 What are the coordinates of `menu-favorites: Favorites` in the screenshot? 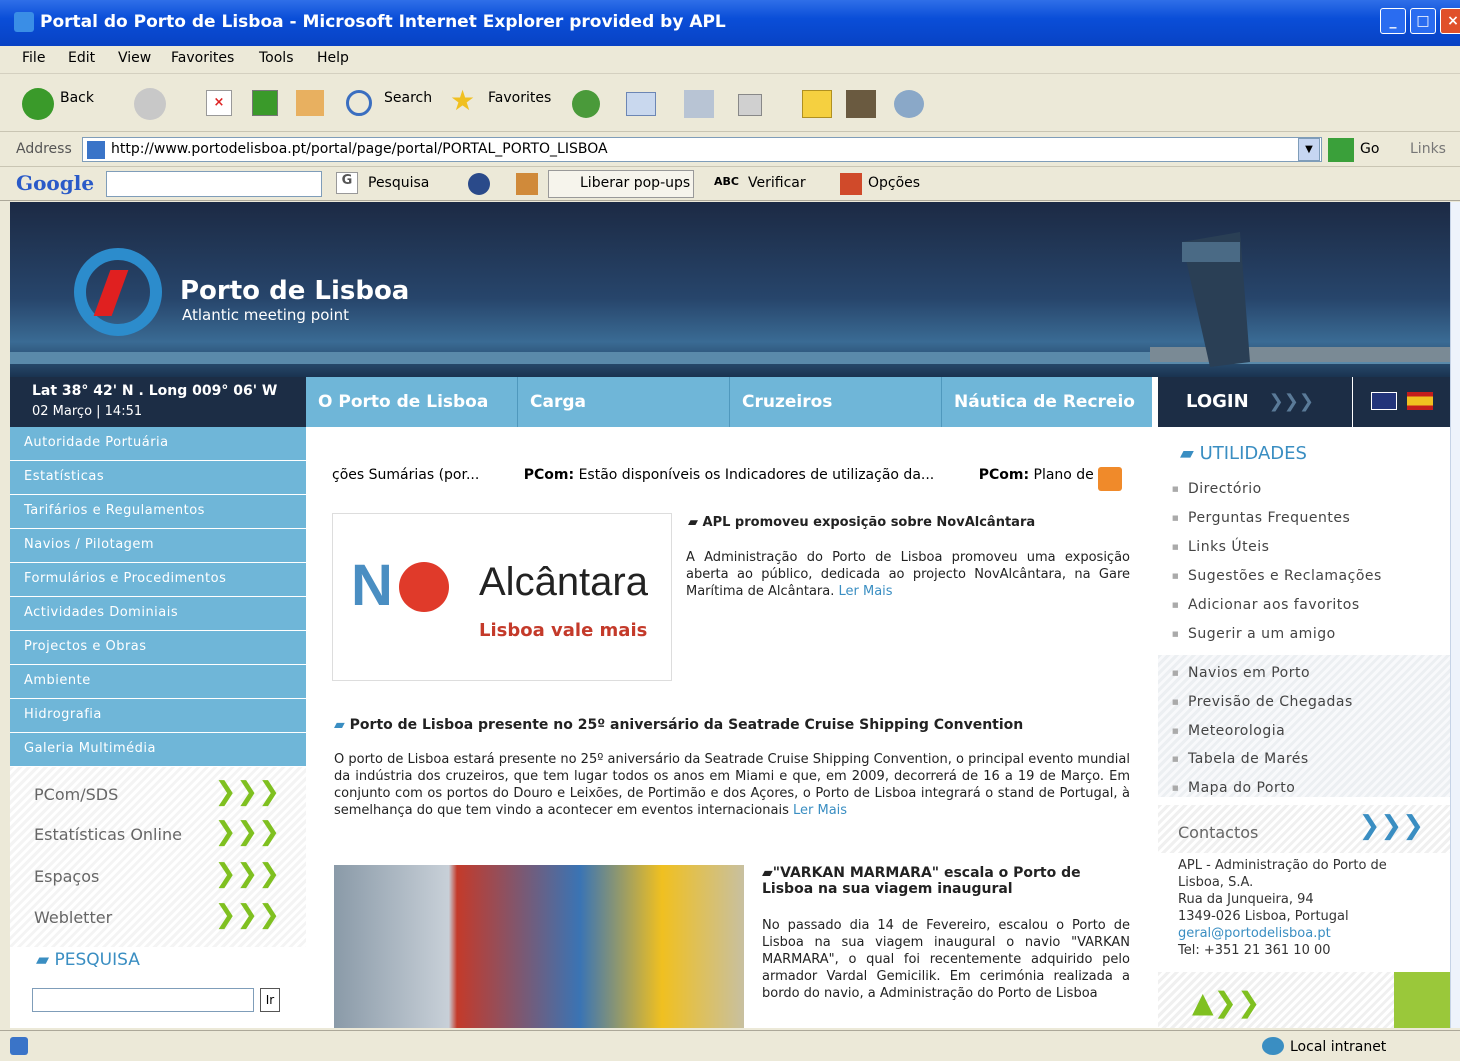 It's located at (202, 58).